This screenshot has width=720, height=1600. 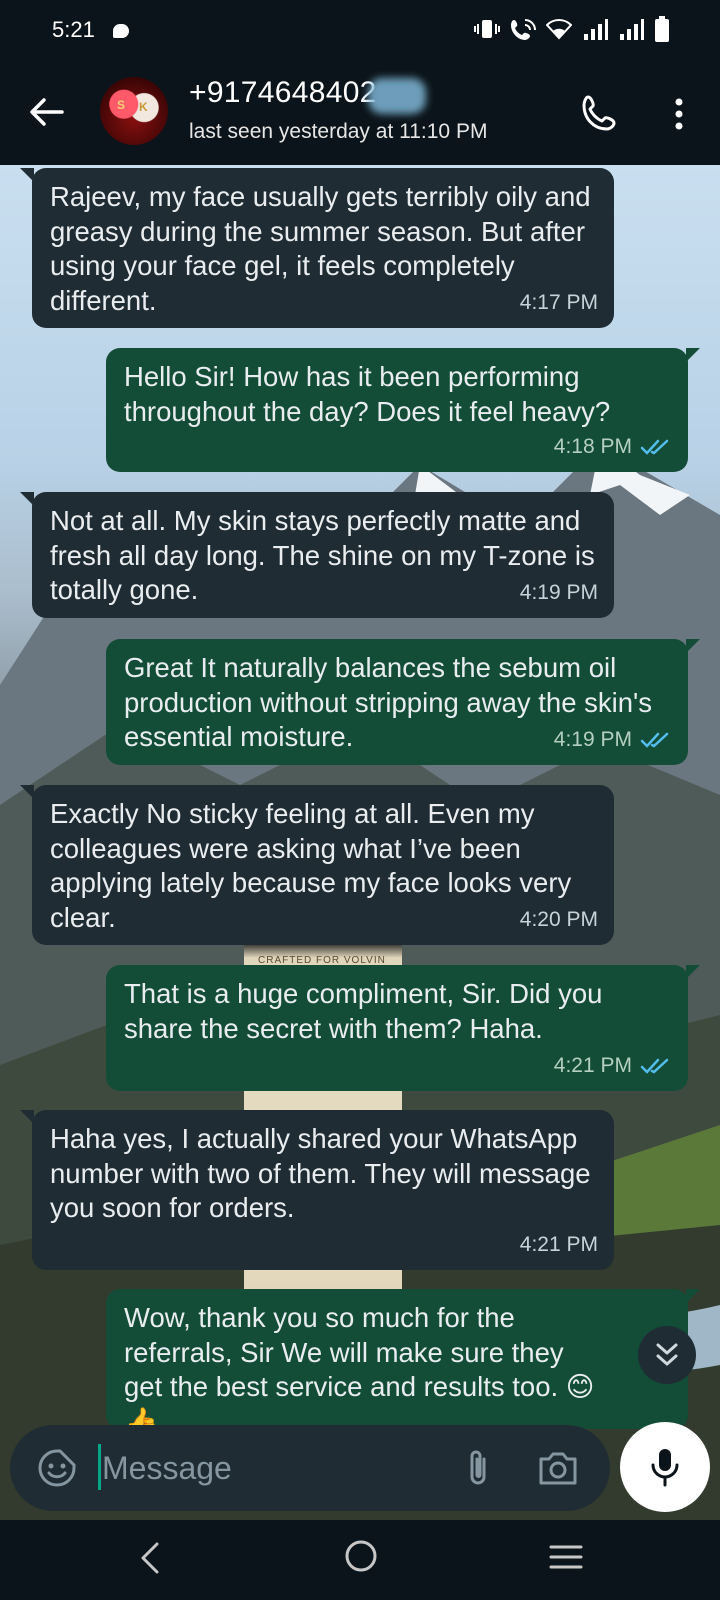 What do you see at coordinates (338, 131) in the screenshot?
I see `last-seen-status: last seen yesterday at 11:10 PM` at bounding box center [338, 131].